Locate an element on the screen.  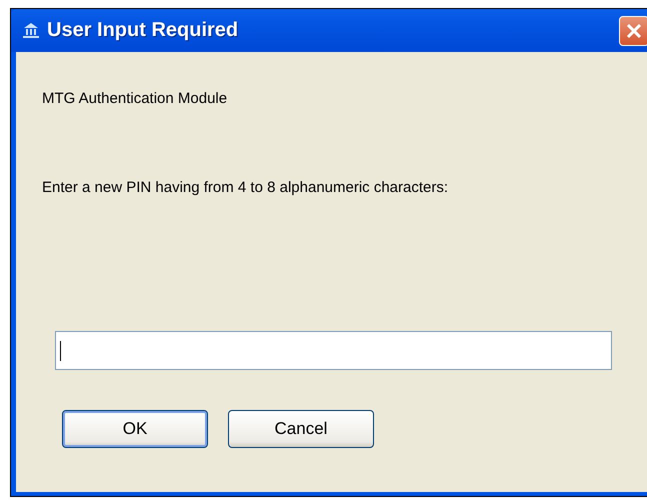
pin-field is located at coordinates (333, 350).